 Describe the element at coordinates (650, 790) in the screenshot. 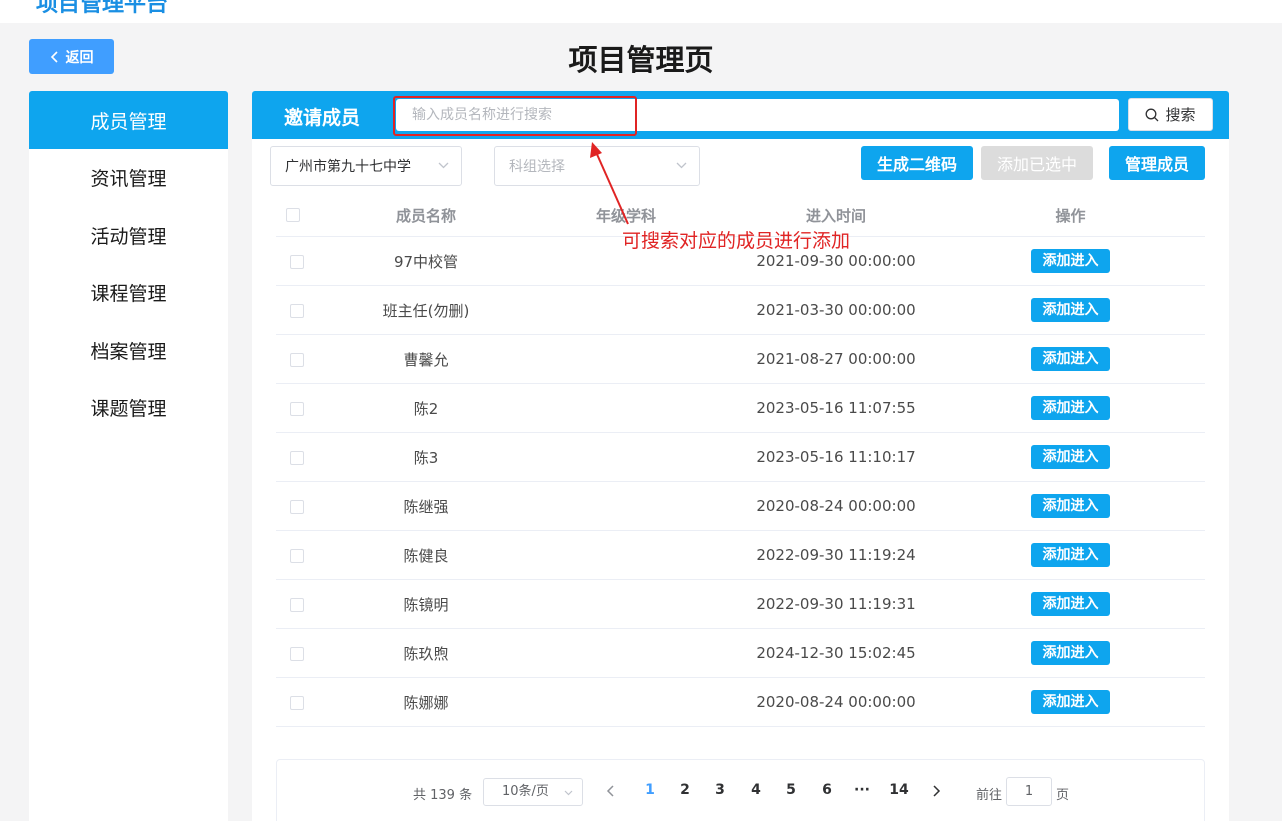

I see `page-number: 1` at that location.